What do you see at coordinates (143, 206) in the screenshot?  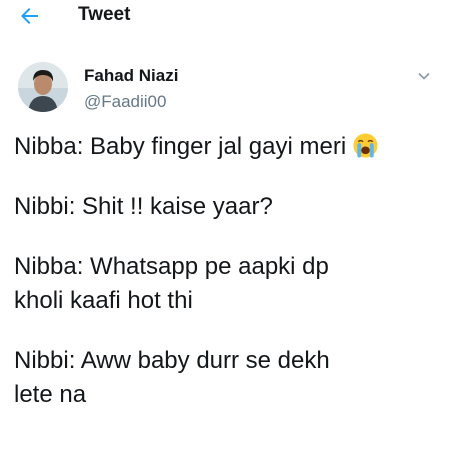 I see `tweet-line: Nibbi: Shit !! kaise yaar?` at bounding box center [143, 206].